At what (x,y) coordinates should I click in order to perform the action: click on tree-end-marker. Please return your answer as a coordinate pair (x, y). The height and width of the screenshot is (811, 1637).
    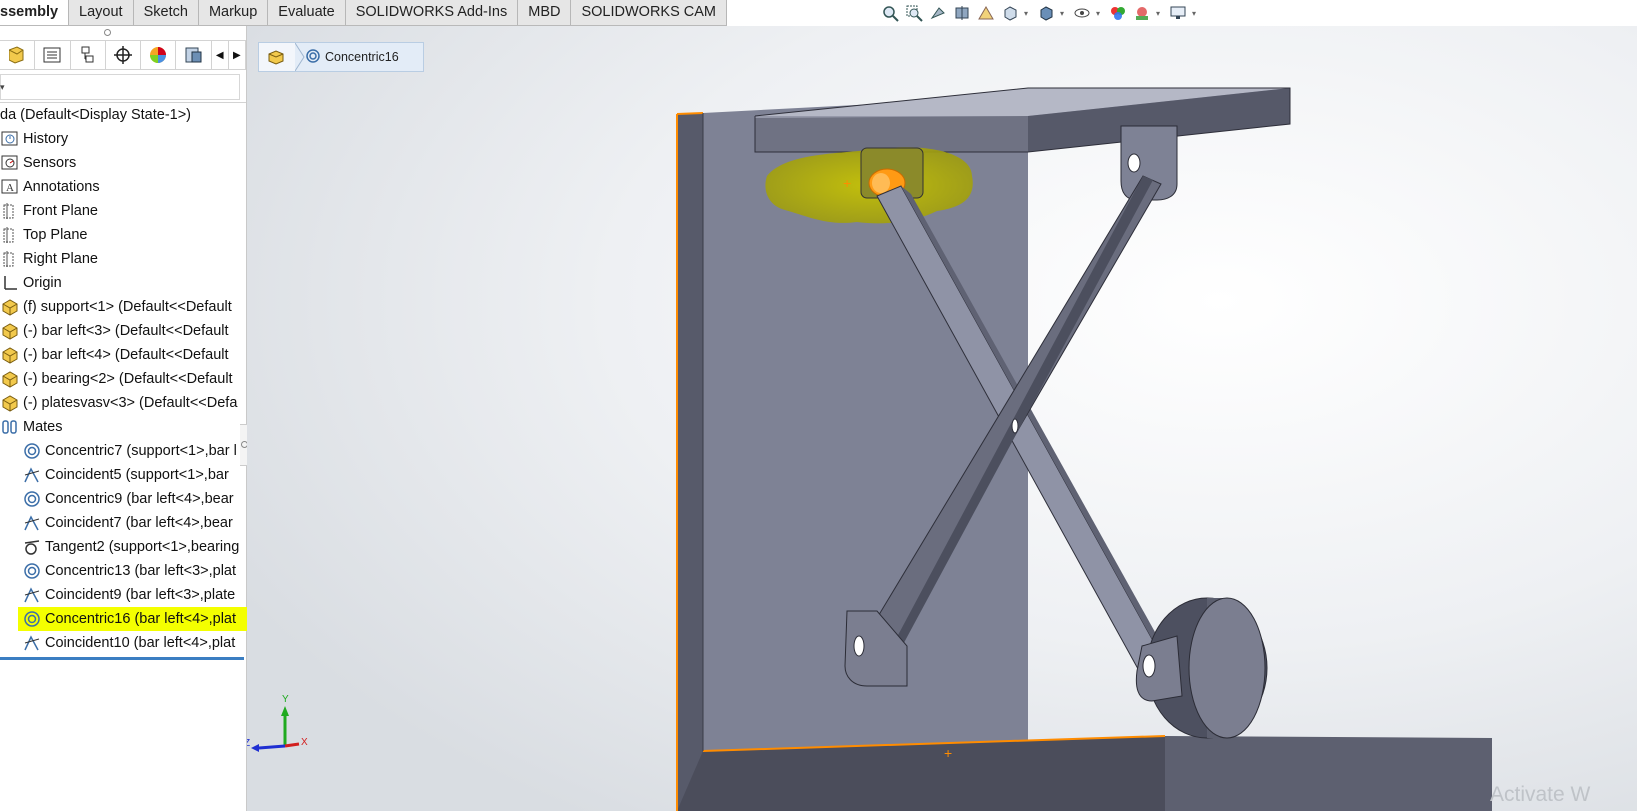
    Looking at the image, I should click on (122, 658).